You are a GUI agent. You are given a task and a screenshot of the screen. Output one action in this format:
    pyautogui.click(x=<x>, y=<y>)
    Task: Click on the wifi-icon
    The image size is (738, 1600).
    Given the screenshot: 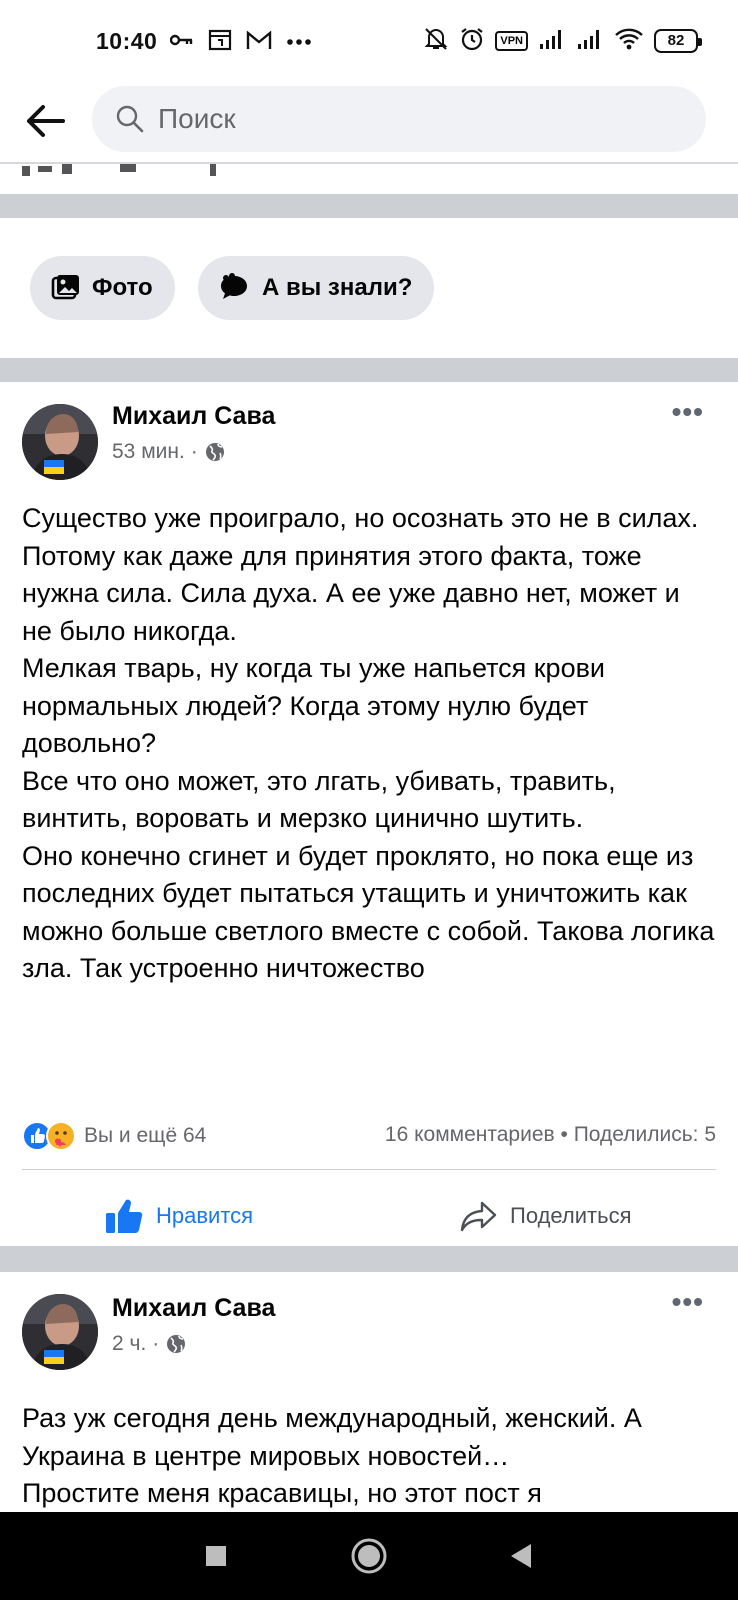 What is the action you would take?
    pyautogui.click(x=629, y=41)
    